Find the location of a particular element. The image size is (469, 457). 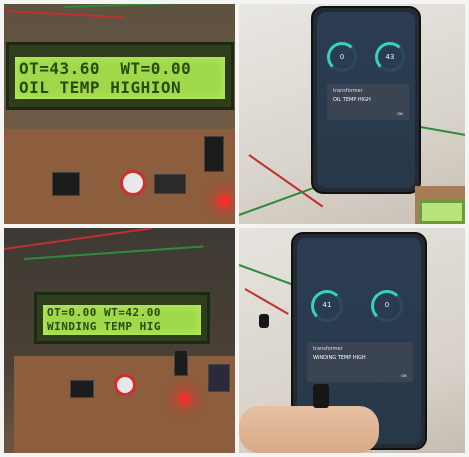

temperature-sensor is located at coordinates (264, 321).